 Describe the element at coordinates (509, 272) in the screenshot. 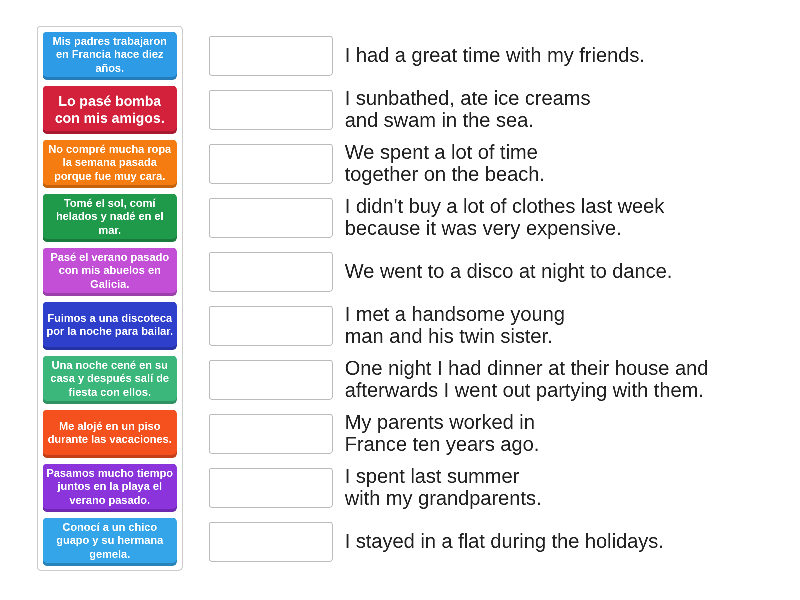

I see `prompt-text: We went to a disco at night to dance.` at that location.